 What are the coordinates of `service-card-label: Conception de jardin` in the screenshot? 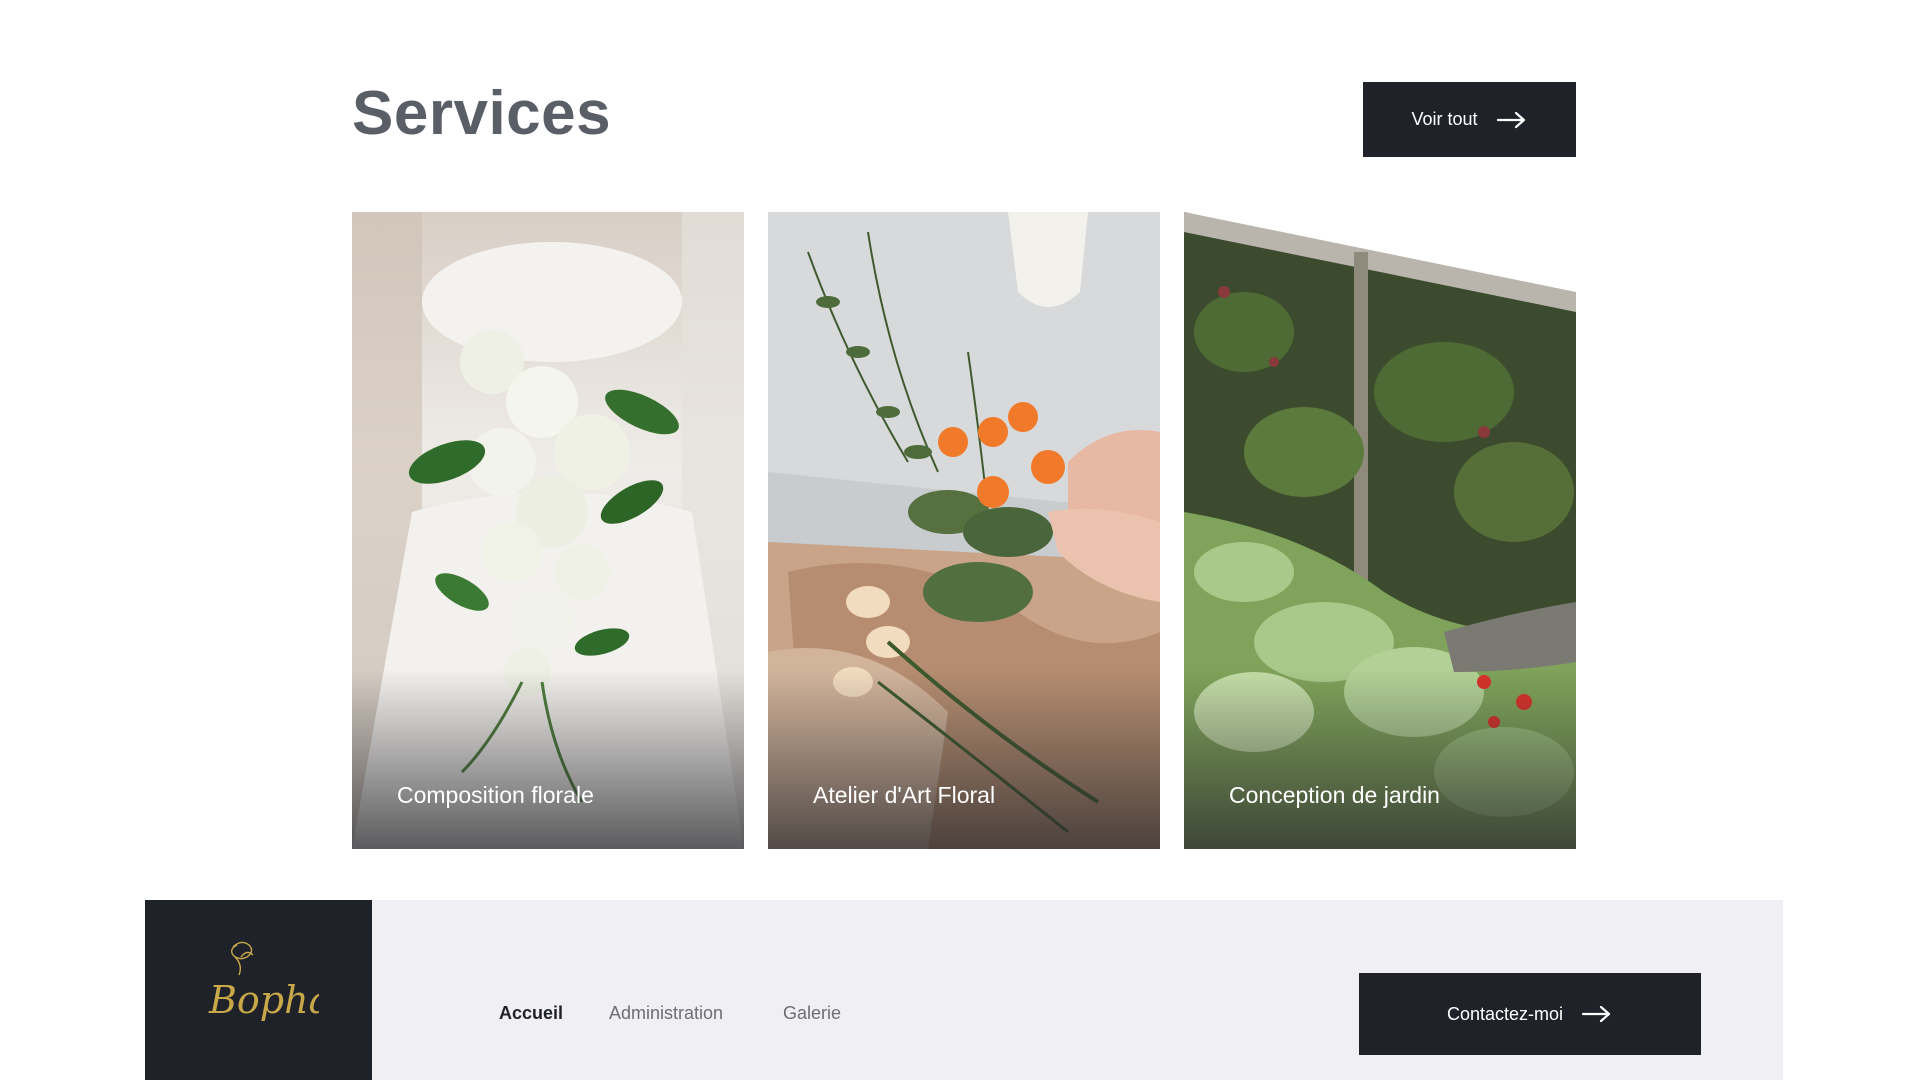 It's located at (1334, 795).